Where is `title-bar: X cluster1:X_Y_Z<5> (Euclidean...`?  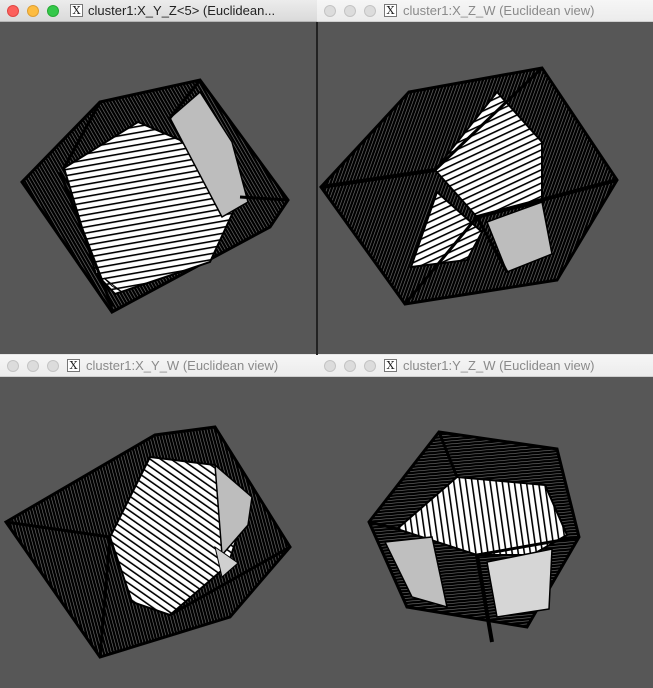
title-bar: X cluster1:X_Y_Z<5> (Euclidean... is located at coordinates (158, 11).